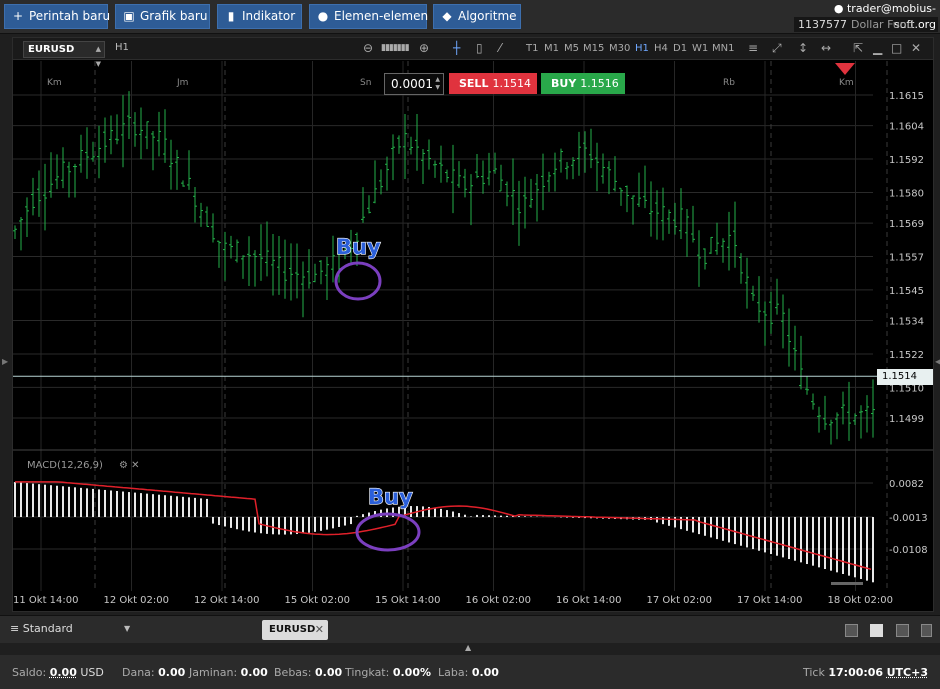  I want to click on macd-tick-label: -0.0013, so click(908, 518).